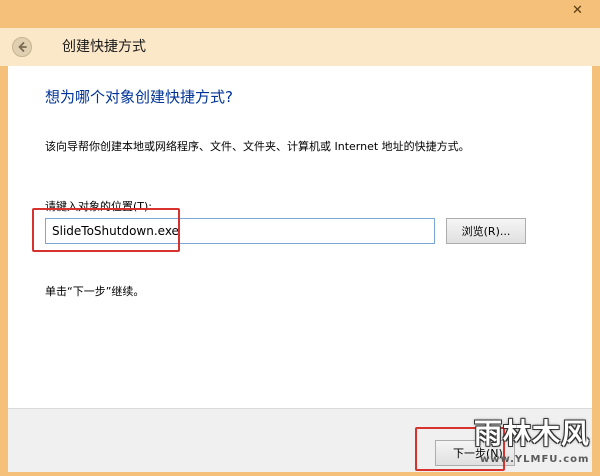 This screenshot has width=600, height=476. Describe the element at coordinates (300, 14) in the screenshot. I see `window-titlebar: ✕` at that location.